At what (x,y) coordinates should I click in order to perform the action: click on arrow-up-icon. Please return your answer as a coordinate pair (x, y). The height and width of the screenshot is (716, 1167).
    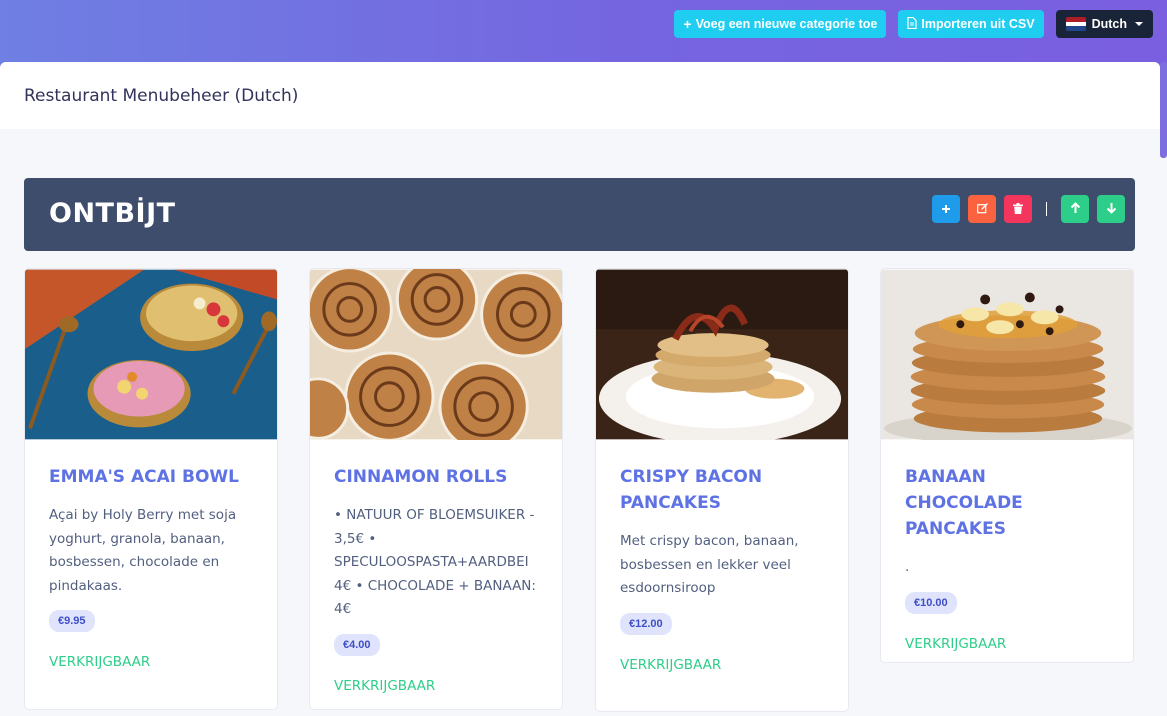
    Looking at the image, I should click on (1075, 209).